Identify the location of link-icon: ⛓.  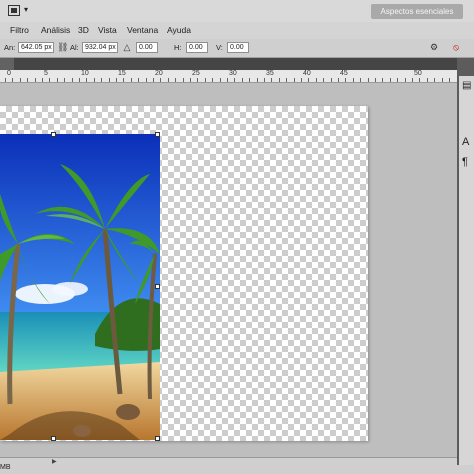
(62, 47).